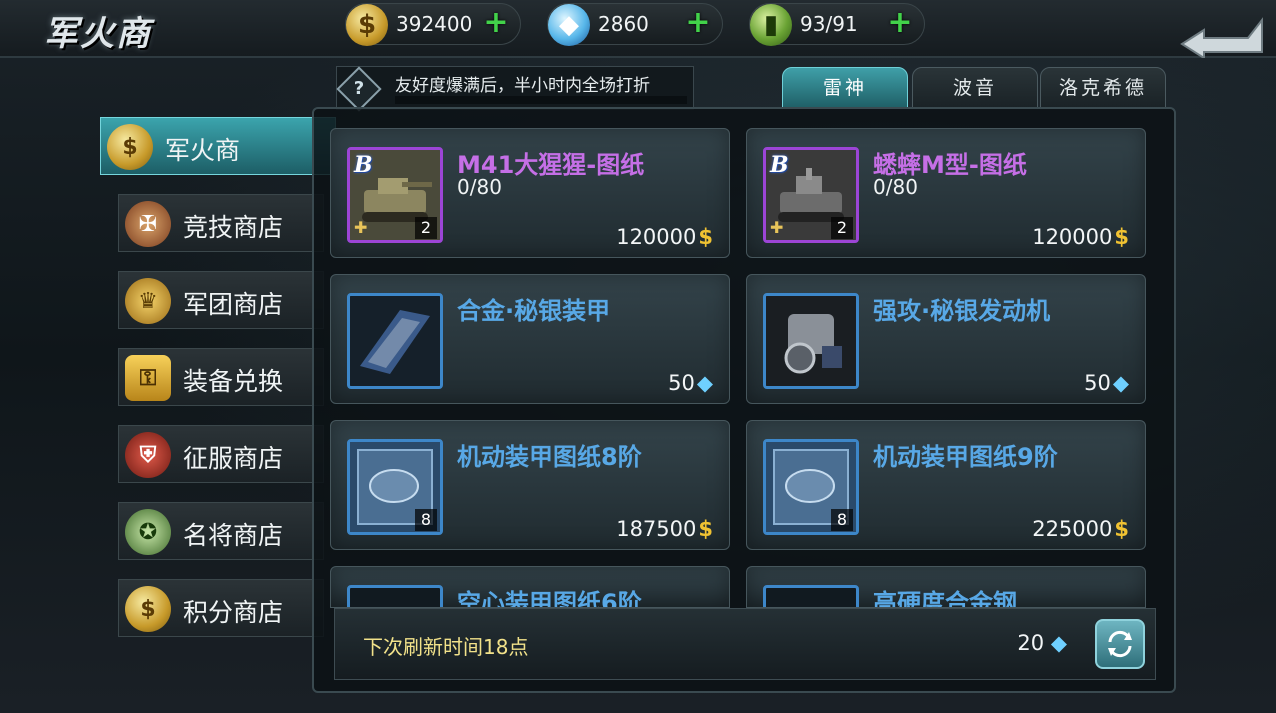  What do you see at coordinates (946, 485) in the screenshot?
I see `shop-item-card: 8 机动装甲图纸9阶 225000$` at bounding box center [946, 485].